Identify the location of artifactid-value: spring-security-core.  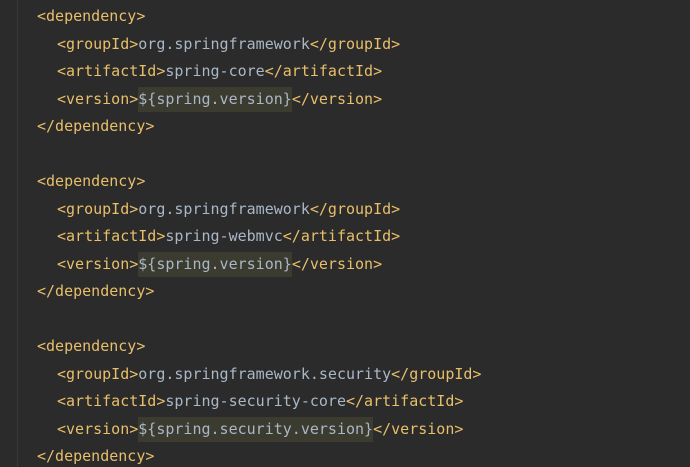
(255, 401).